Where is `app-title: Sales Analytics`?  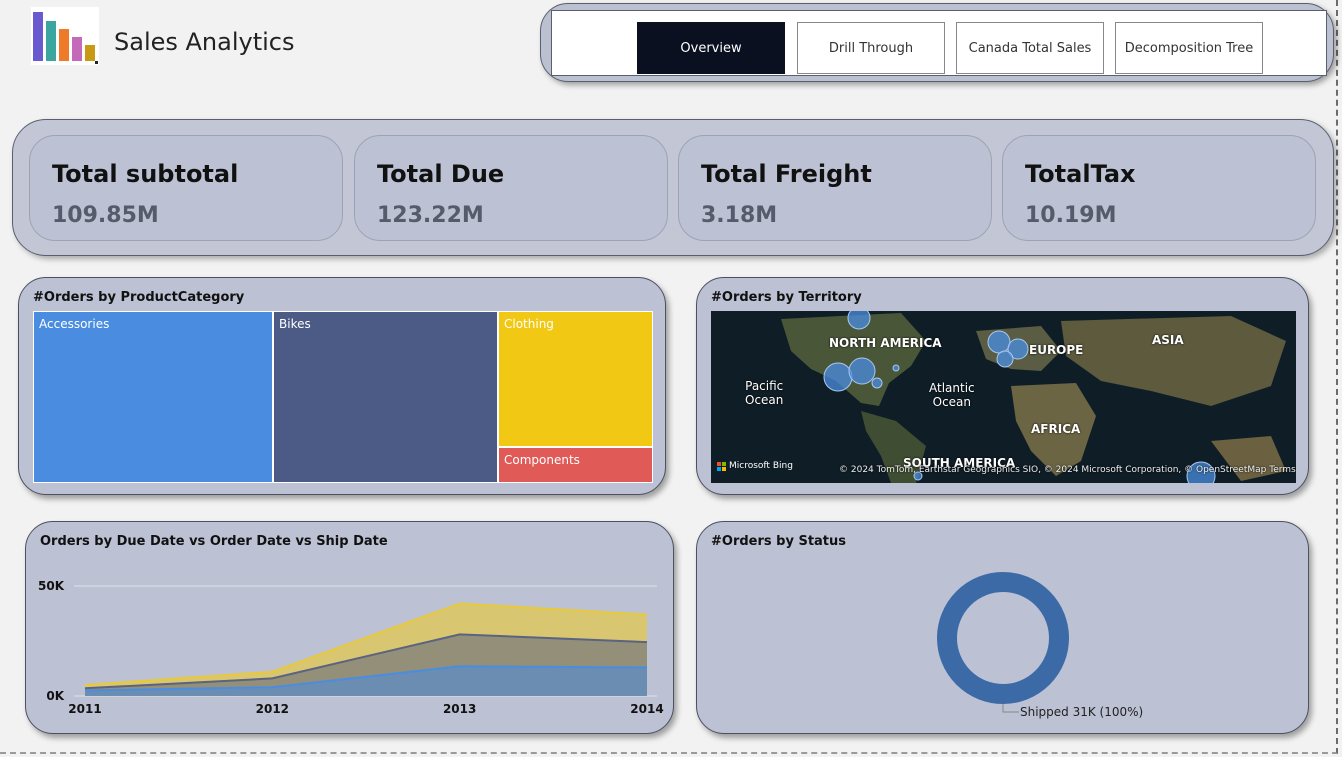
app-title: Sales Analytics is located at coordinates (204, 42).